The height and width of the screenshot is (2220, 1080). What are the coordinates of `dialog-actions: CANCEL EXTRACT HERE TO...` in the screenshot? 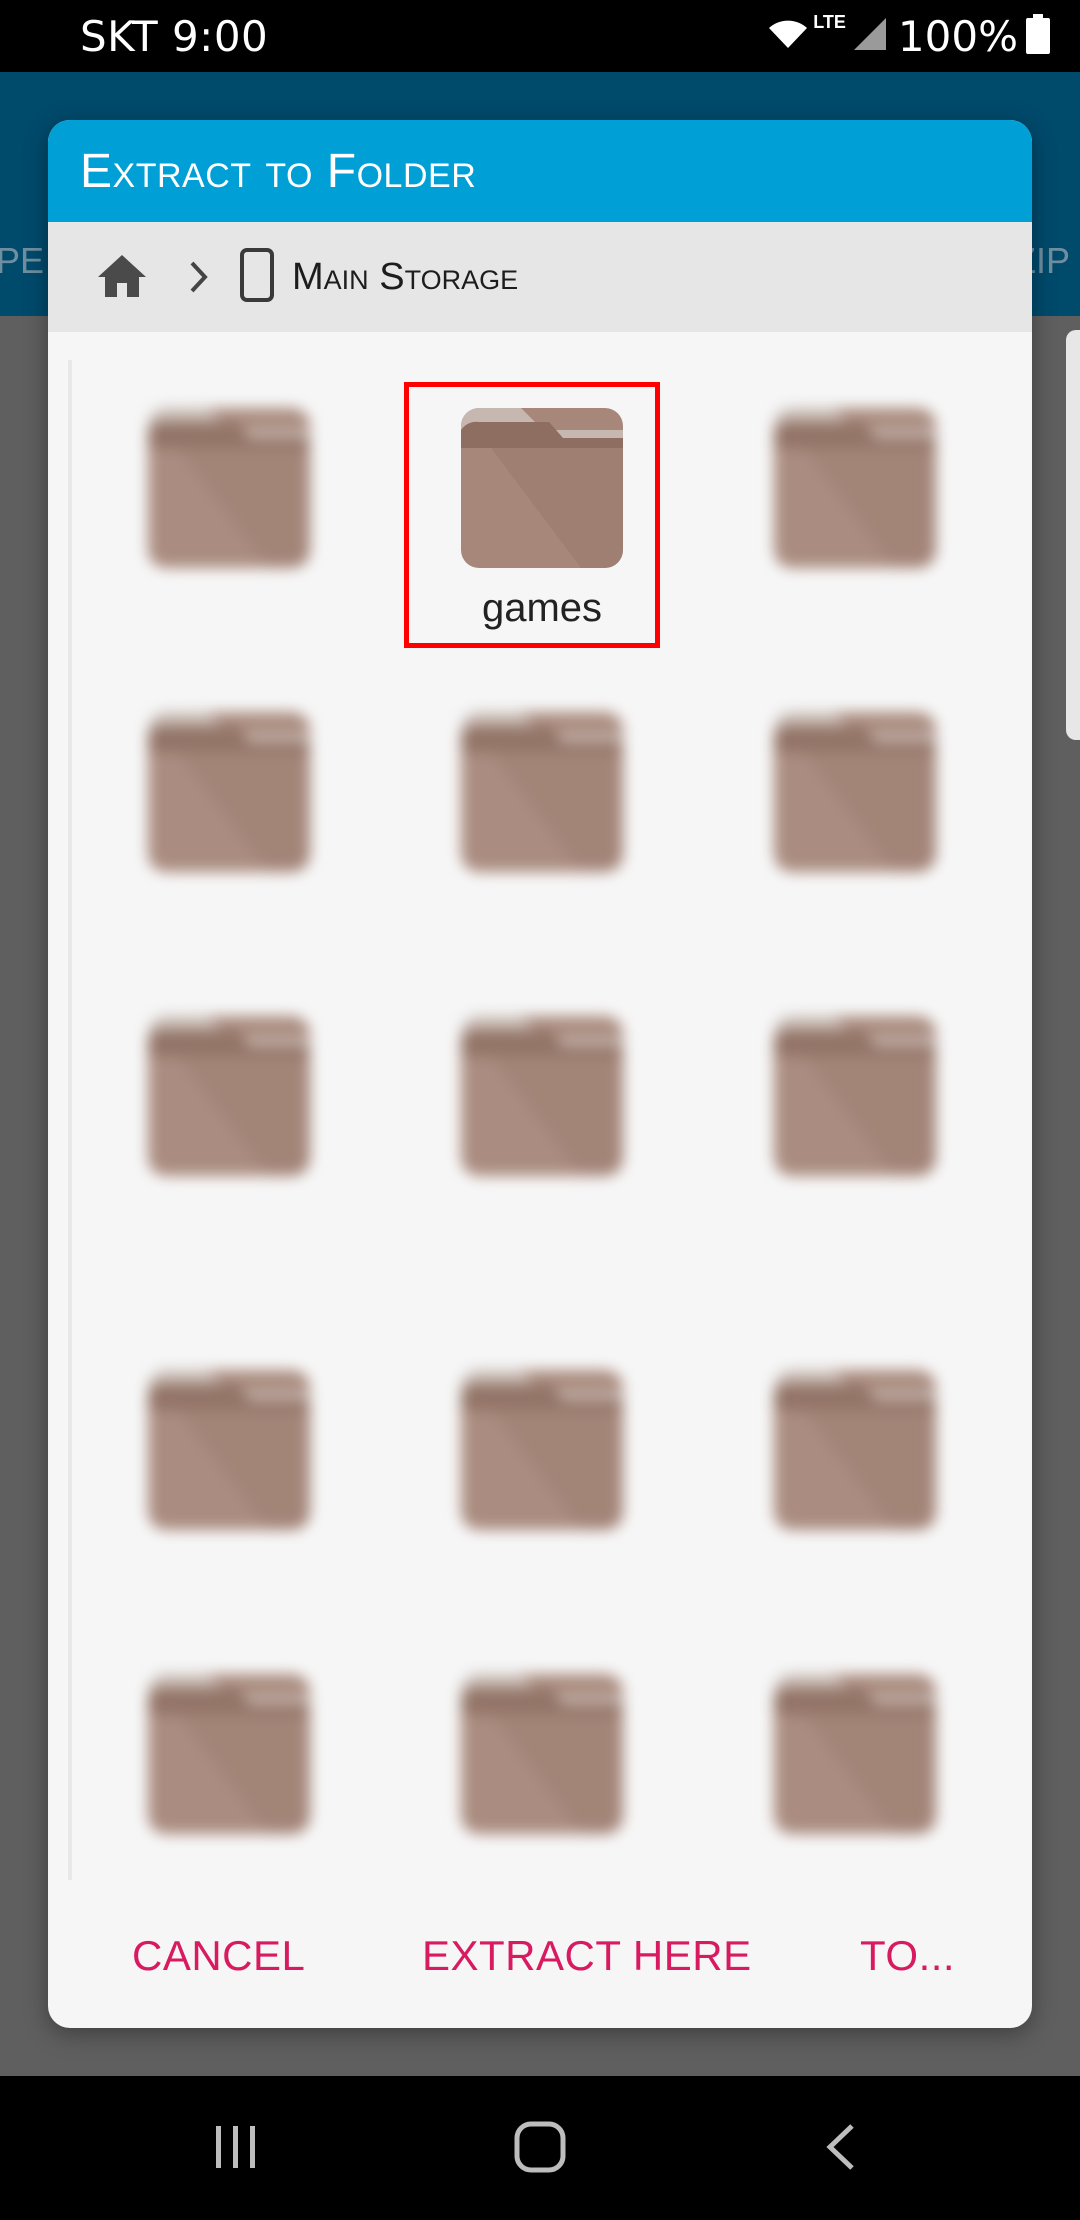 It's located at (540, 1954).